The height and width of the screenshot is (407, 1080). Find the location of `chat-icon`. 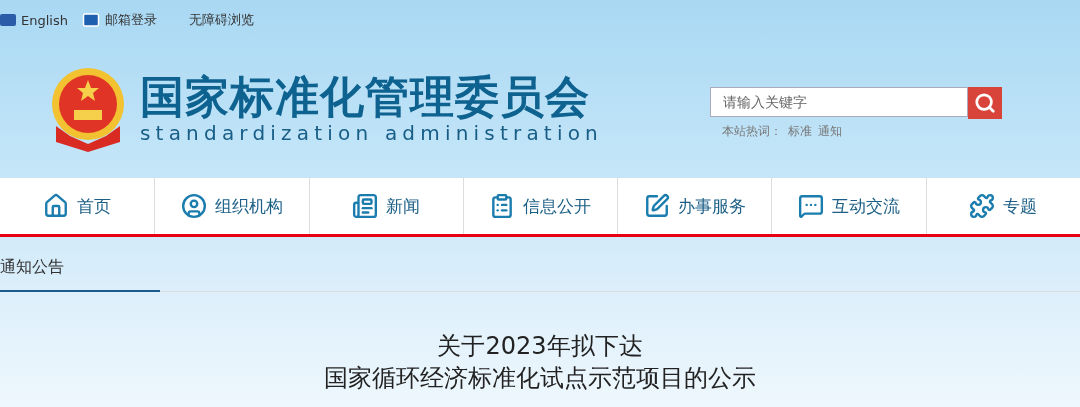

chat-icon is located at coordinates (811, 206).